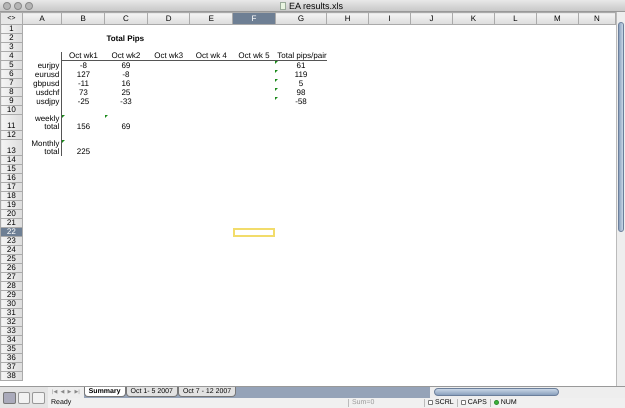 The width and height of the screenshot is (625, 408). Describe the element at coordinates (168, 18) in the screenshot. I see `column-header: D` at that location.